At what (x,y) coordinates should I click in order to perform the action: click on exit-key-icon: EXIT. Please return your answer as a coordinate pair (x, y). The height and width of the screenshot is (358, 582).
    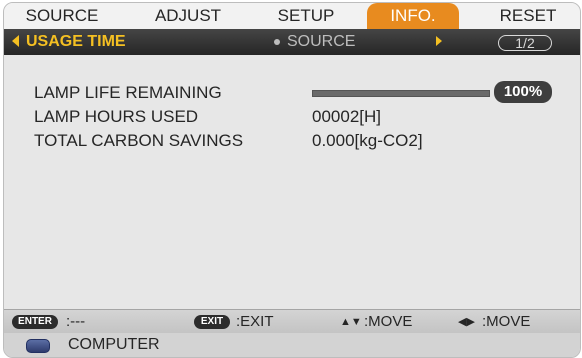
    Looking at the image, I should click on (212, 322).